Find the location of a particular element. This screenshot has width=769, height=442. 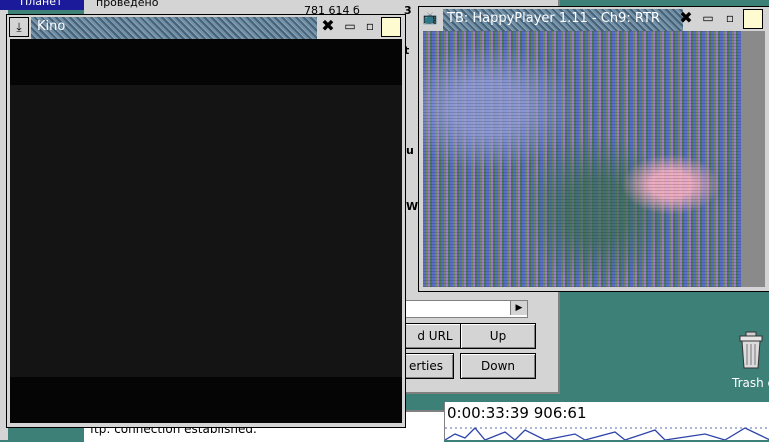

tv-icon: 📺 is located at coordinates (430, 18).